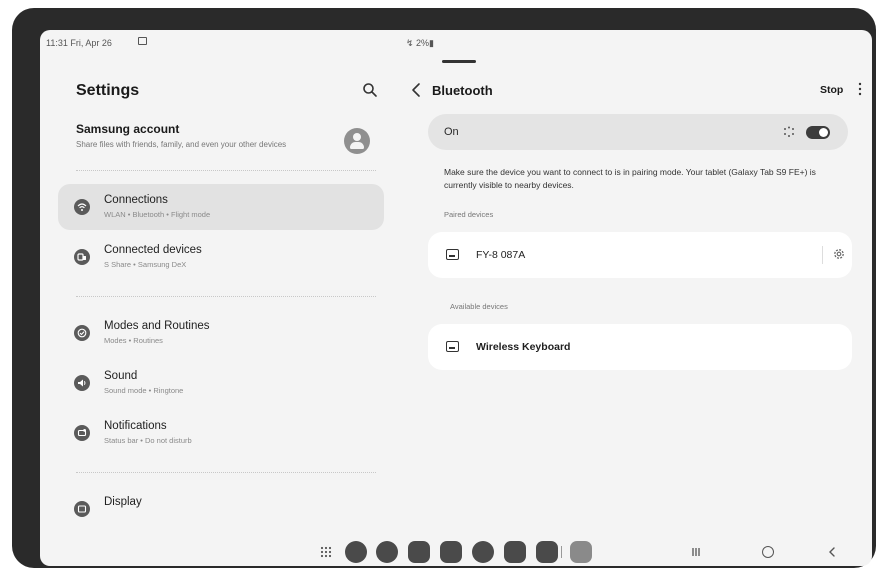  Describe the element at coordinates (515, 552) in the screenshot. I see `camera-app-icon` at that location.